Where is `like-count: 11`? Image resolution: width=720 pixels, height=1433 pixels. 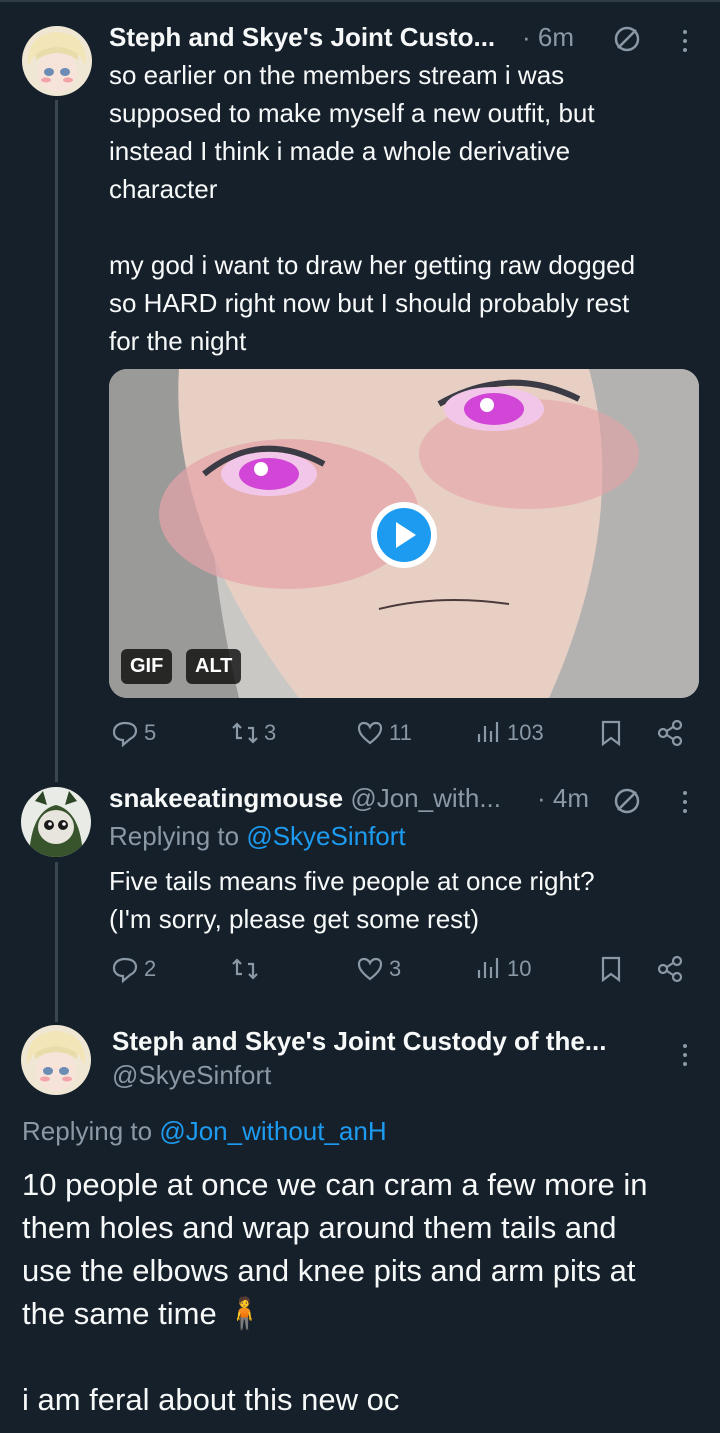 like-count: 11 is located at coordinates (400, 732).